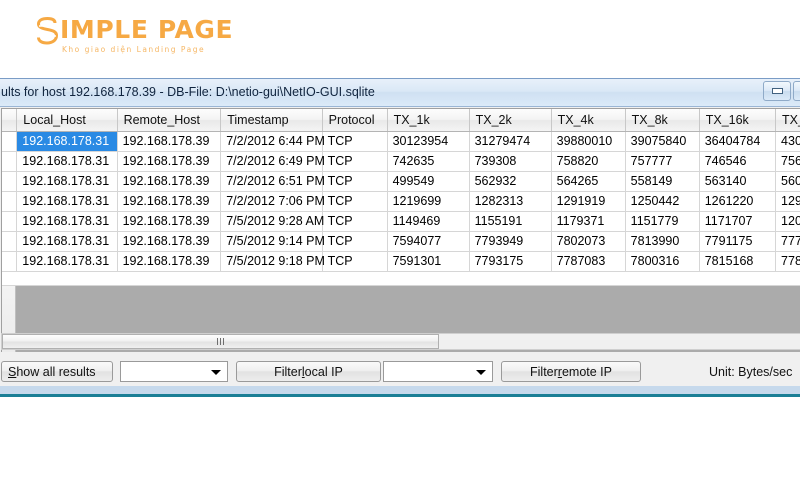  Describe the element at coordinates (588, 261) in the screenshot. I see `table-cell: 7787083` at that location.